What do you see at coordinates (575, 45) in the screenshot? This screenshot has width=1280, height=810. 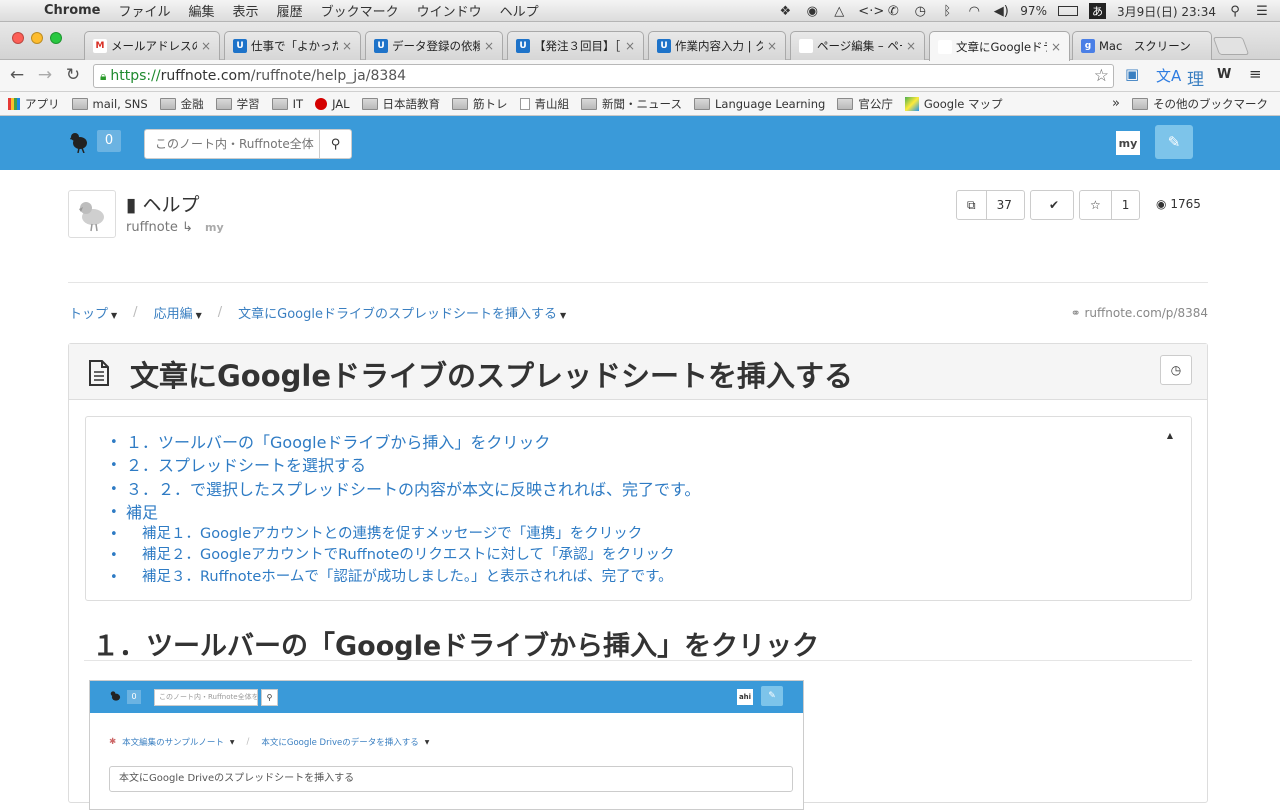 I see `browser-tab: U 【発注３回目】［ ×` at bounding box center [575, 45].